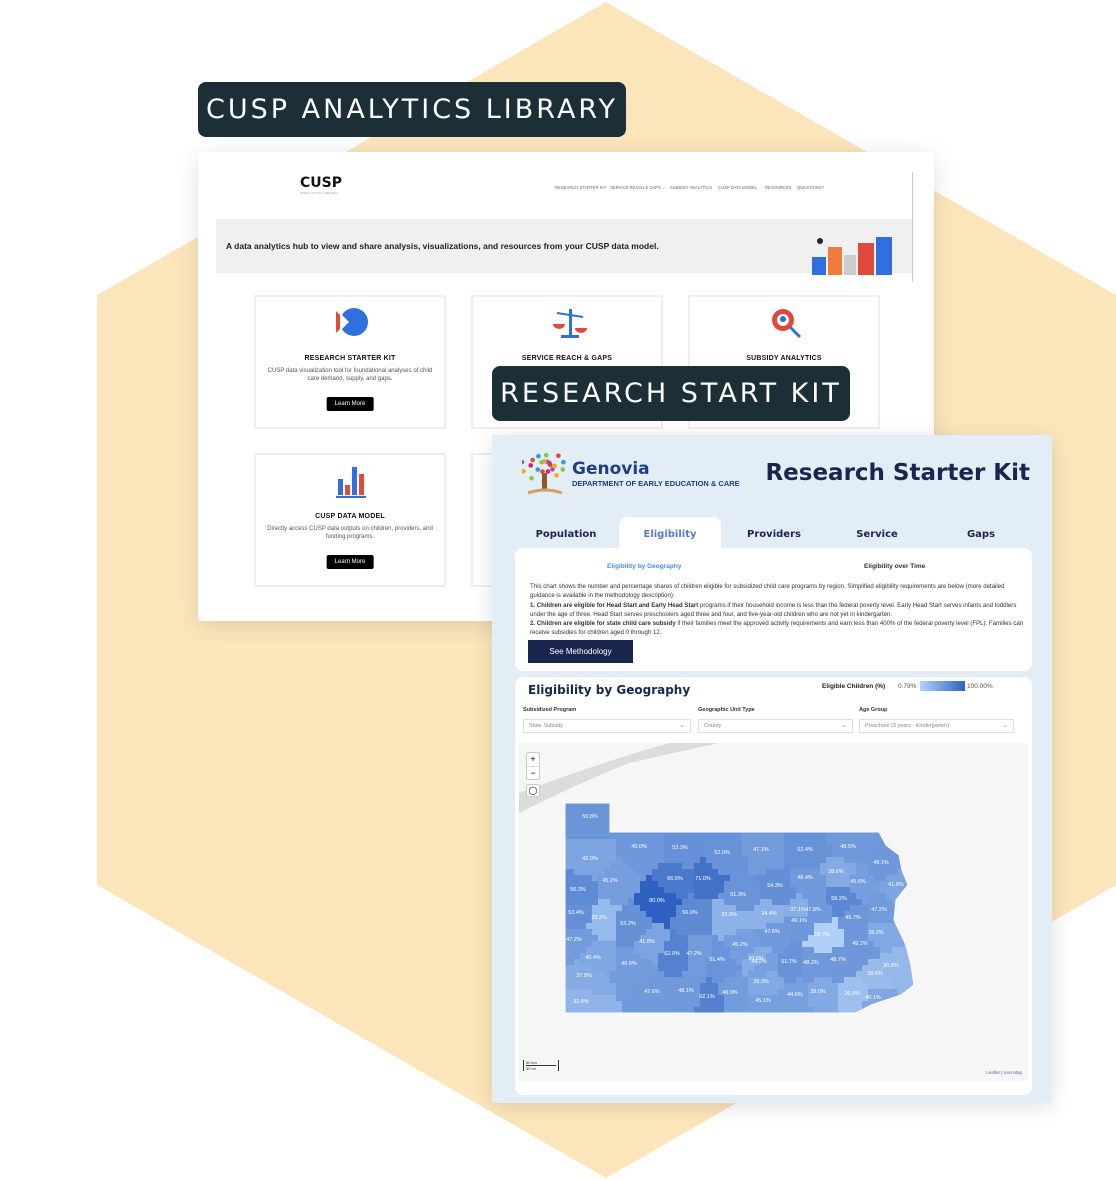 The width and height of the screenshot is (1116, 1180). What do you see at coordinates (638, 187) in the screenshot?
I see `nav-item-1: SERVICE REACH & GAPS ⌄` at bounding box center [638, 187].